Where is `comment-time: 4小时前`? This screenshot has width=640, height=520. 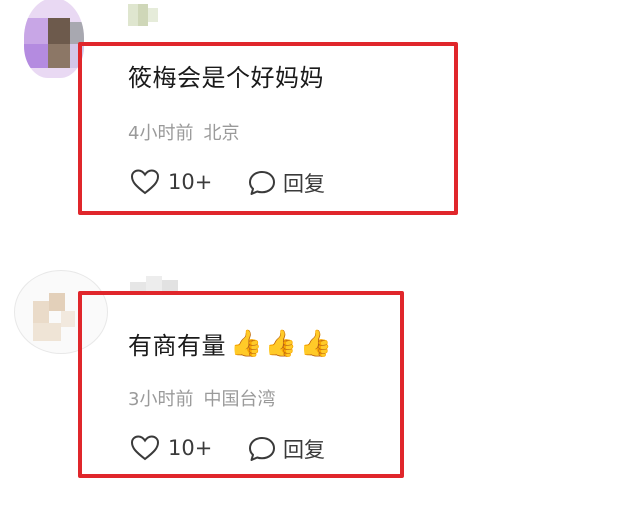 comment-time: 4小时前 is located at coordinates (161, 133).